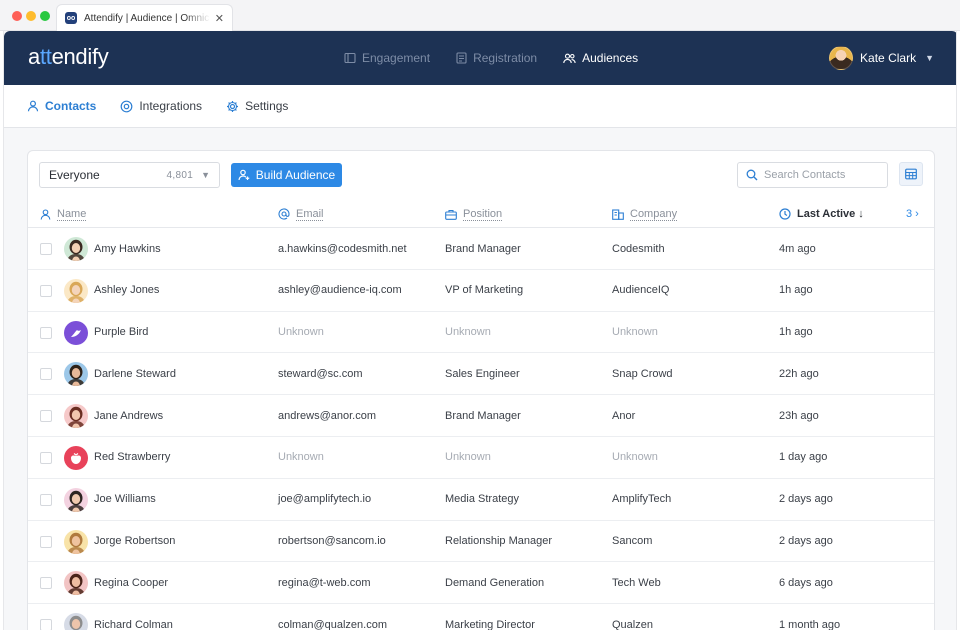 The height and width of the screenshot is (630, 960). Describe the element at coordinates (797, 248) in the screenshot. I see `contact-last-active: 4m ago` at that location.